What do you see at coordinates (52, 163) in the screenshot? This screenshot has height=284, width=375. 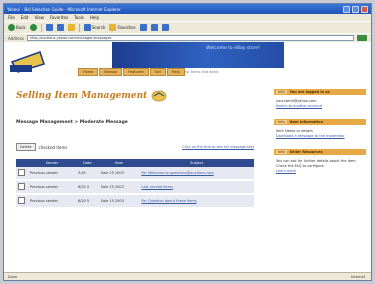 I see `column-header: Sender` at bounding box center [52, 163].